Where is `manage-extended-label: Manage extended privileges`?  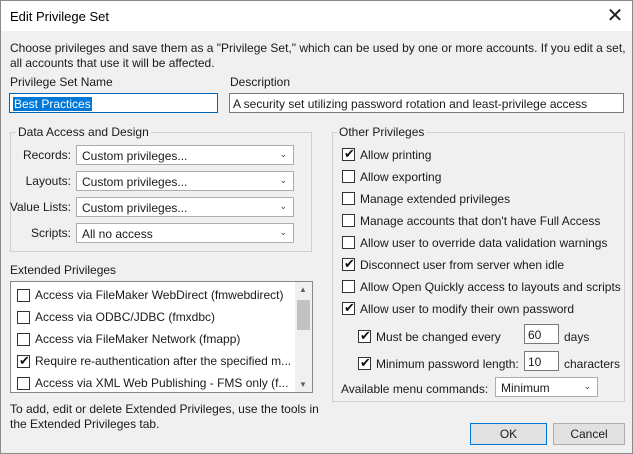
manage-extended-label: Manage extended privileges is located at coordinates (435, 199).